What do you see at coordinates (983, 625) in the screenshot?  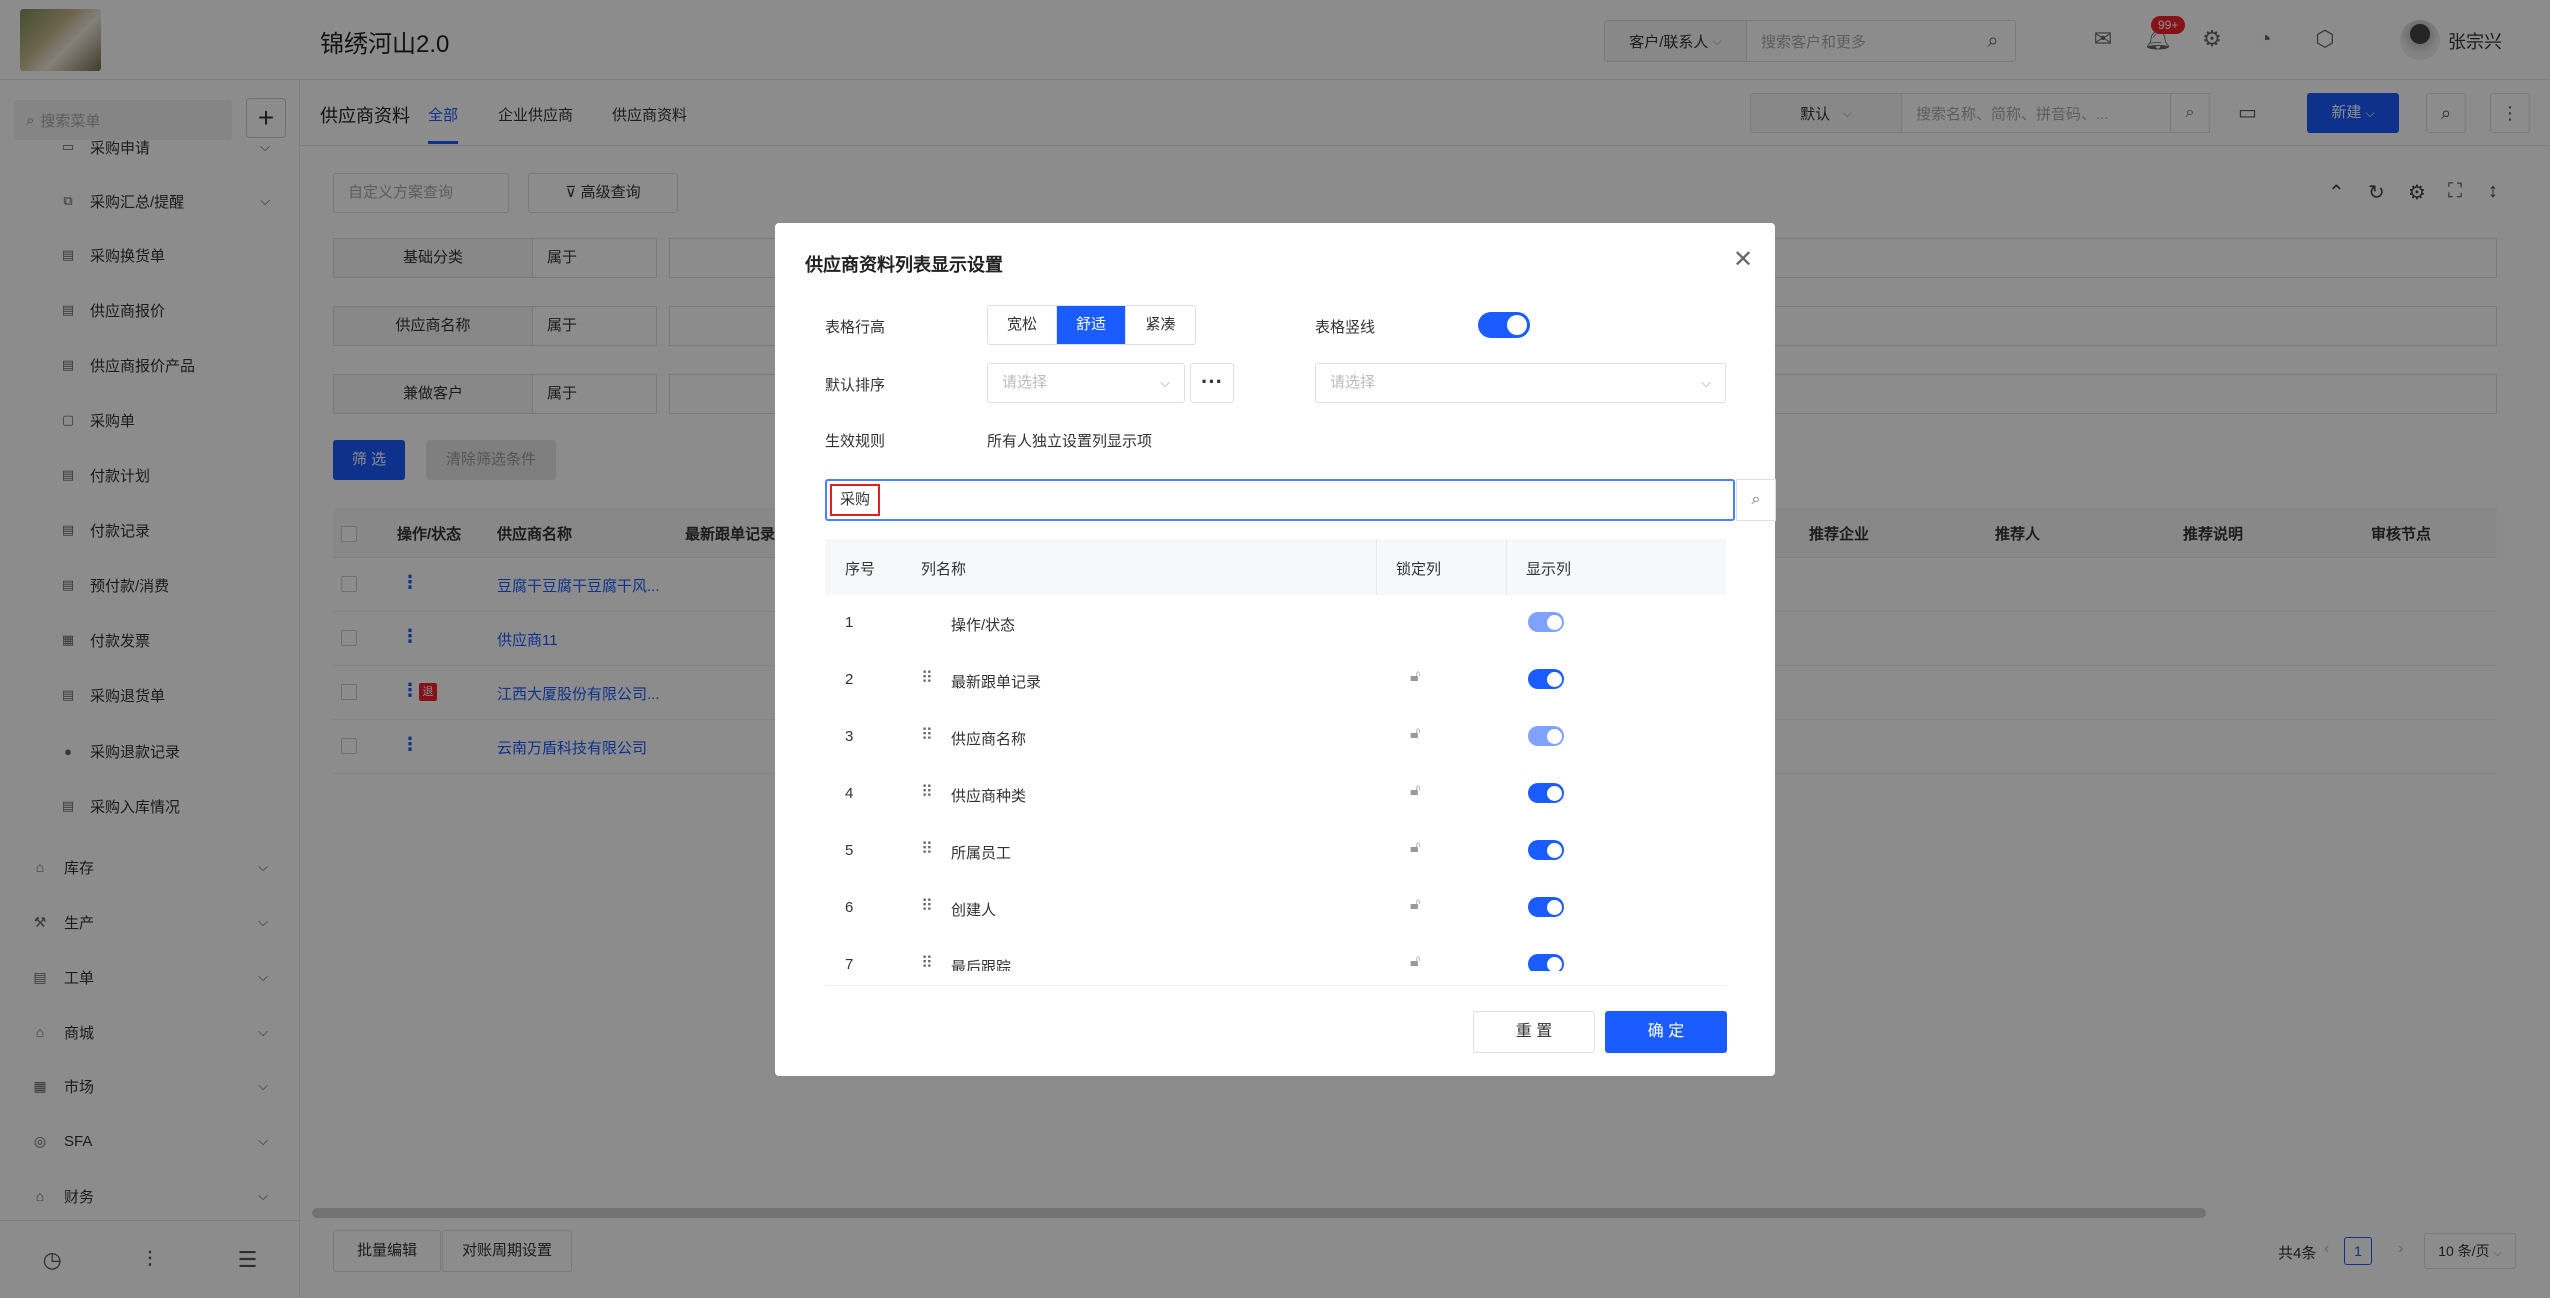 I see `column-name: 操作/状态` at bounding box center [983, 625].